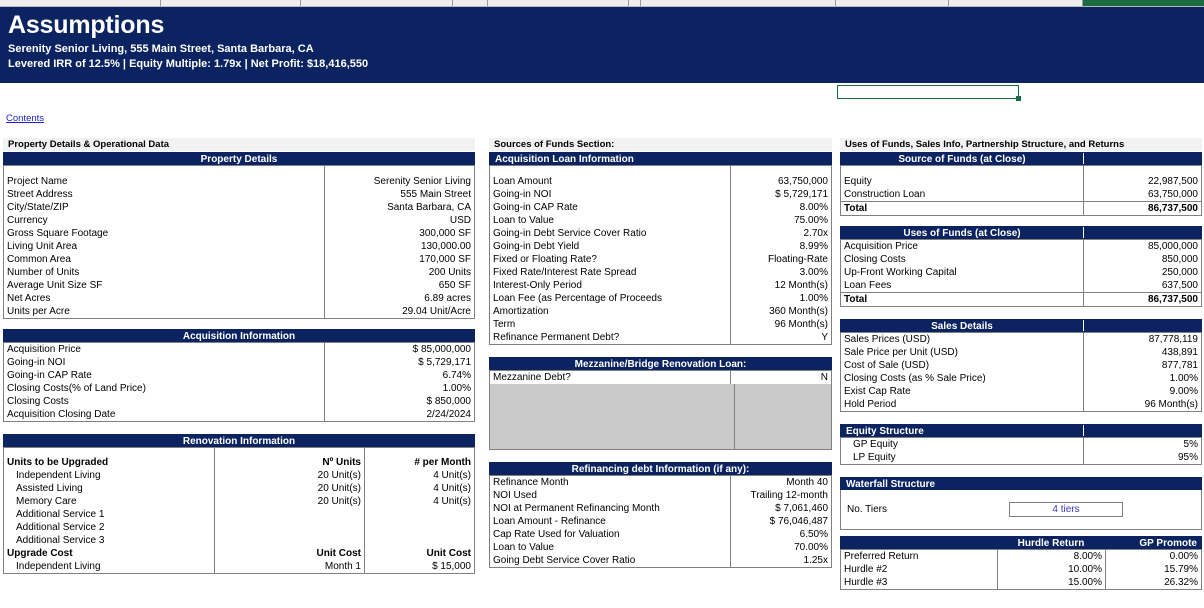  What do you see at coordinates (781, 233) in the screenshot?
I see `row-value: 2.70x` at bounding box center [781, 233].